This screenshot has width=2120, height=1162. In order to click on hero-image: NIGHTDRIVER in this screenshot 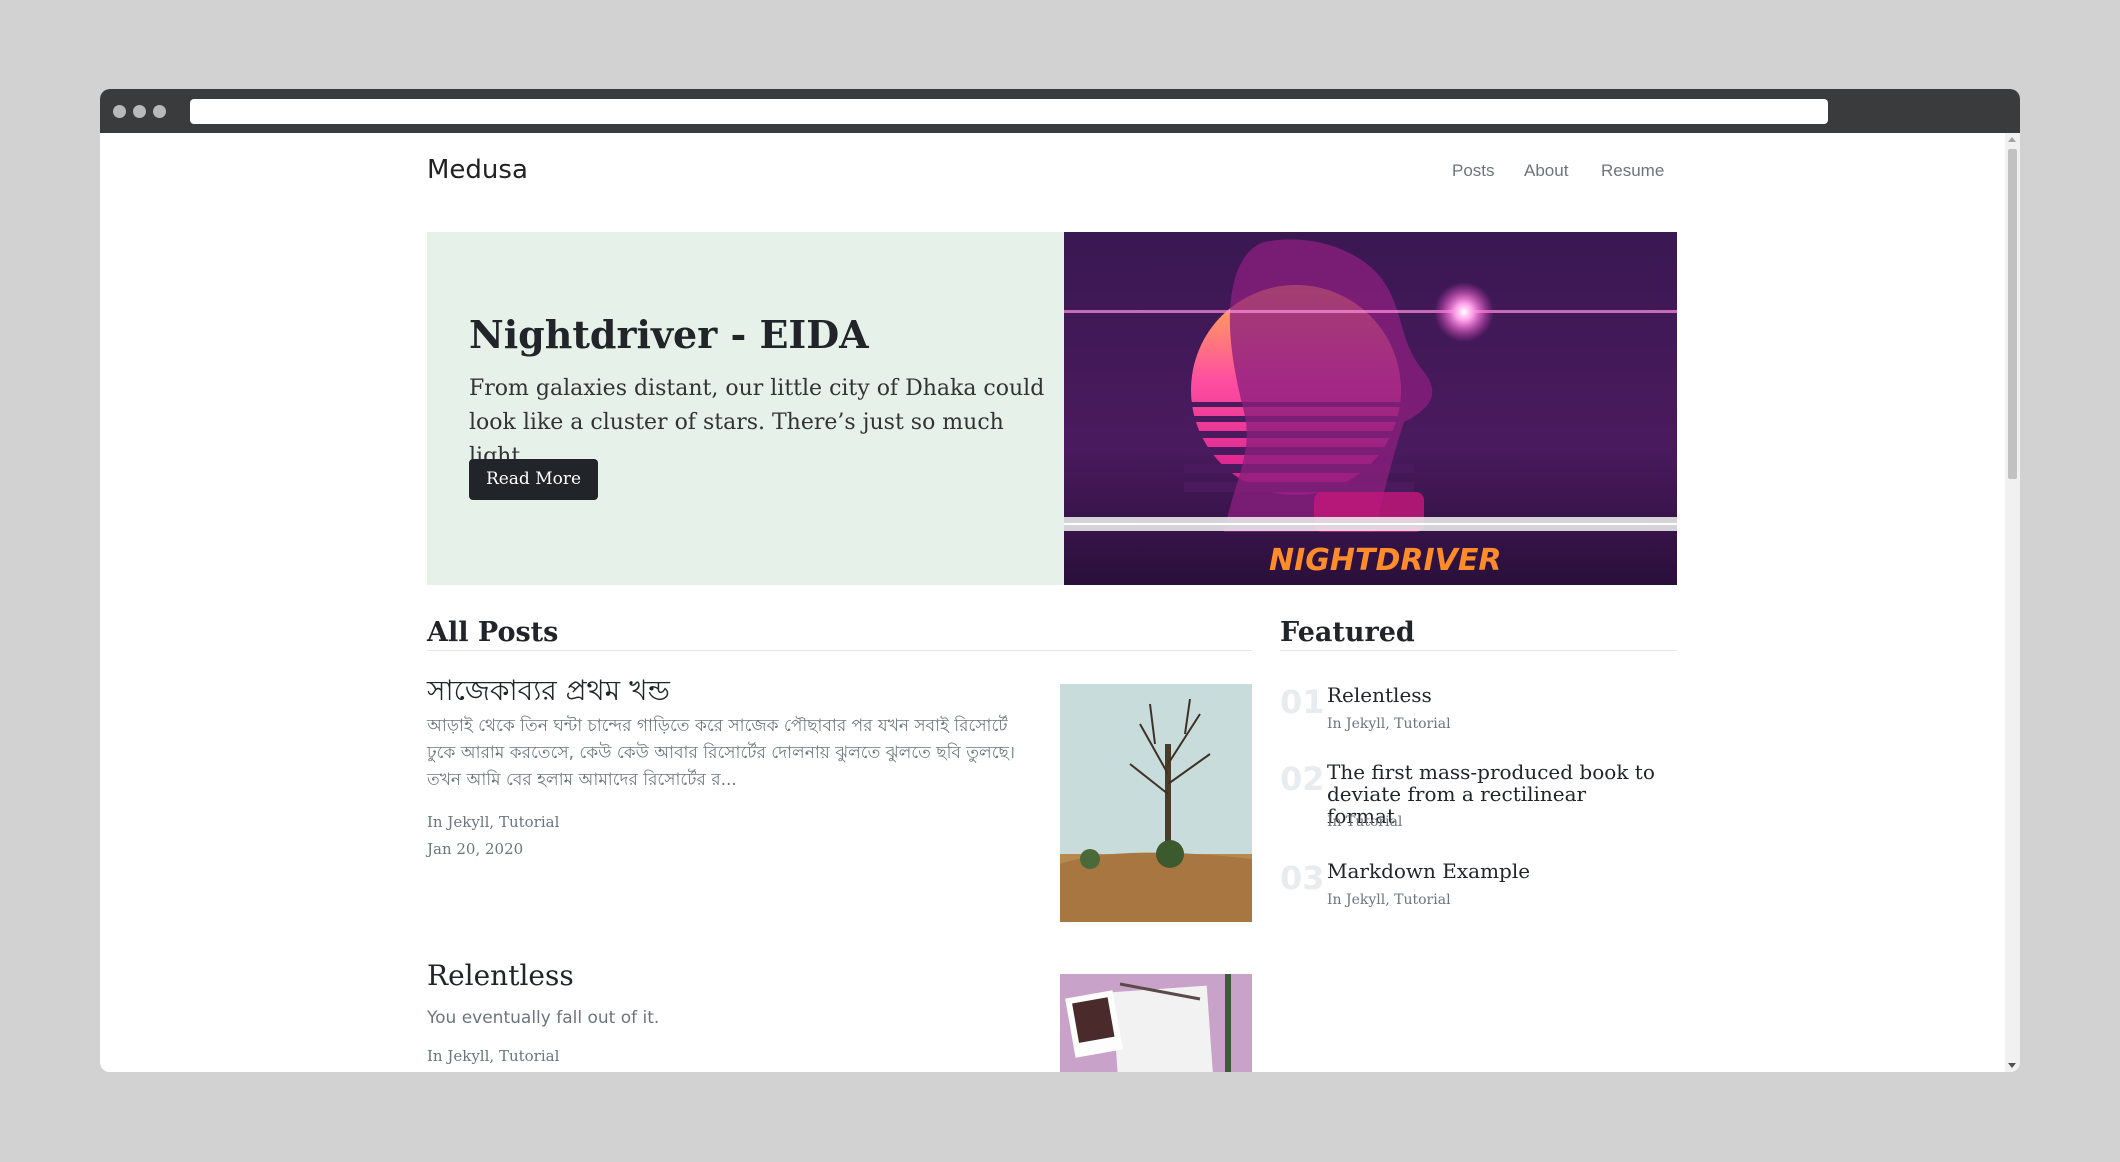, I will do `click(1370, 408)`.